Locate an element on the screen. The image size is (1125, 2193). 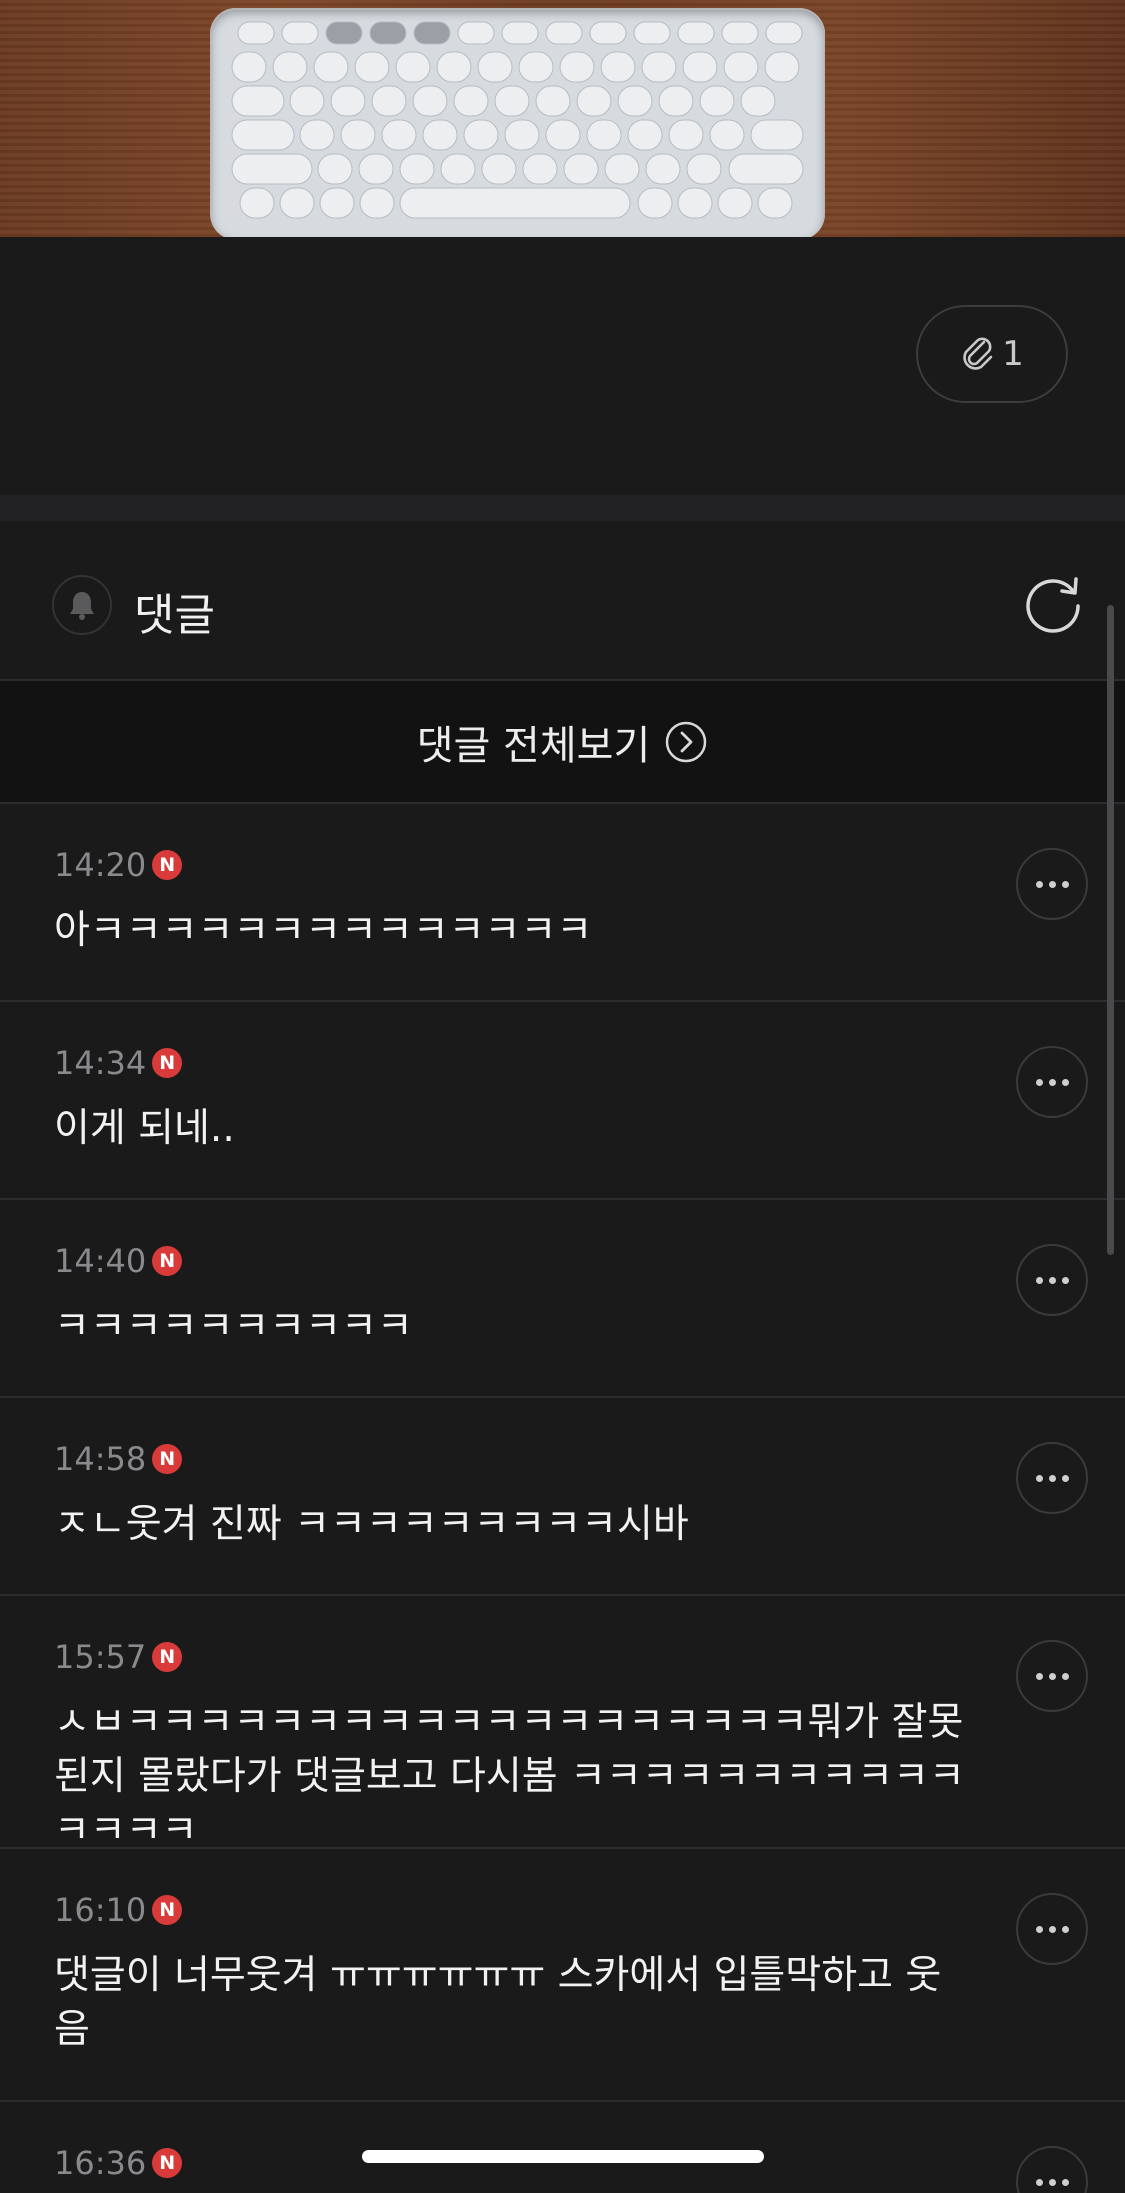
comment-item: 14:40 N ㅋㅋㅋㅋㅋㅋㅋㅋㅋㅋ is located at coordinates (562, 1299).